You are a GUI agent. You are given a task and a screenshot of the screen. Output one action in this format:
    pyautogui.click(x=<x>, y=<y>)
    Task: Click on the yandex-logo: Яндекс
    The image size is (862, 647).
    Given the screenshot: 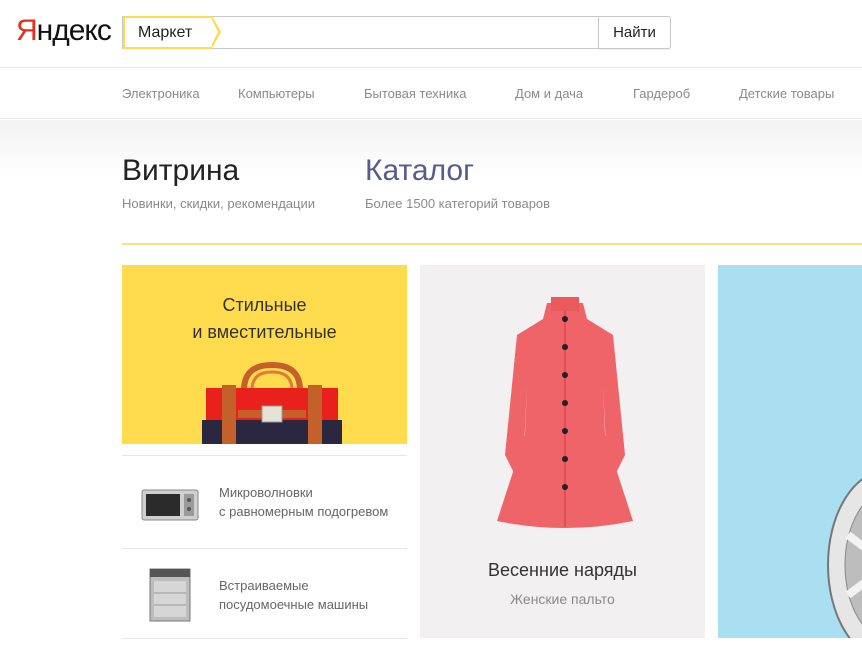 What is the action you would take?
    pyautogui.click(x=64, y=31)
    